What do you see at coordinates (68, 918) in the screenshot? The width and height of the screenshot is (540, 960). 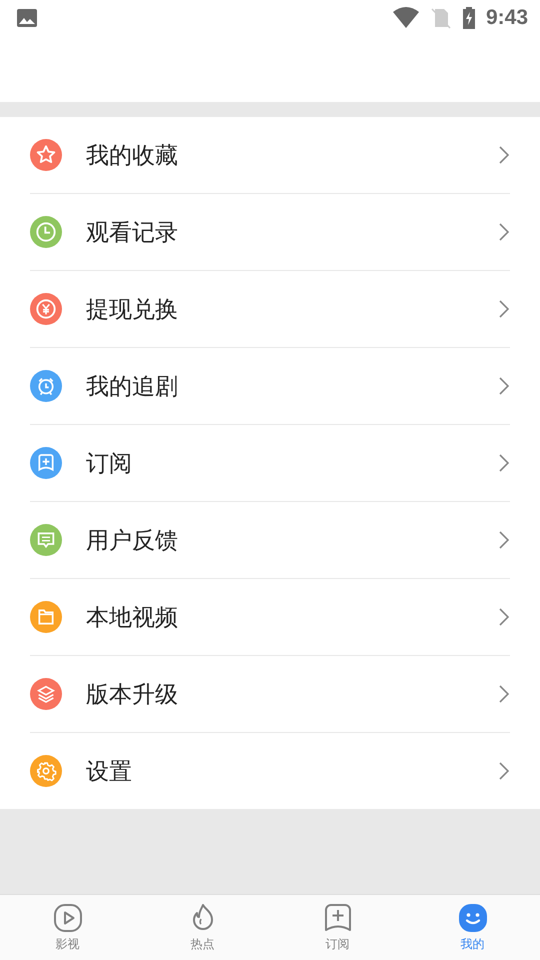 I see `play-icon` at bounding box center [68, 918].